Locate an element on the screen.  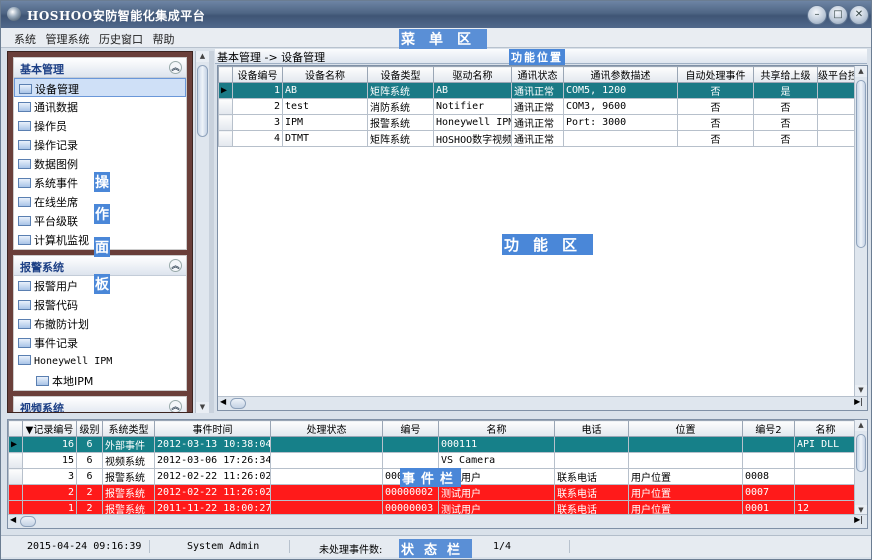
table-row: 4 DTMT 矩阵系统 HOSHOO数字视频 通讯正常 否 否 is located at coordinates (536, 138).